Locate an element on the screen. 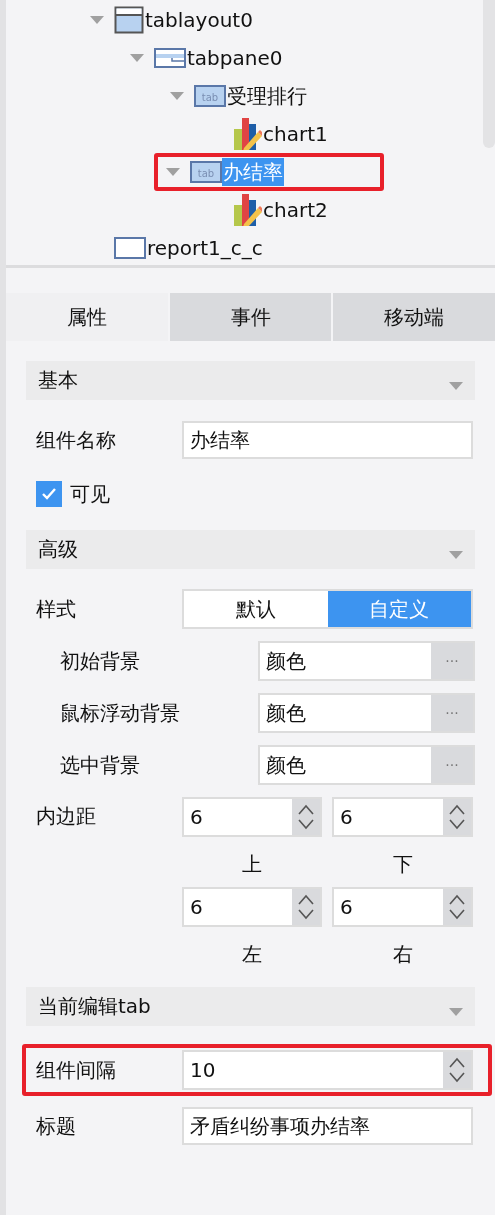 The height and width of the screenshot is (1215, 495). tree-item: report1_c_c is located at coordinates (205, 248).